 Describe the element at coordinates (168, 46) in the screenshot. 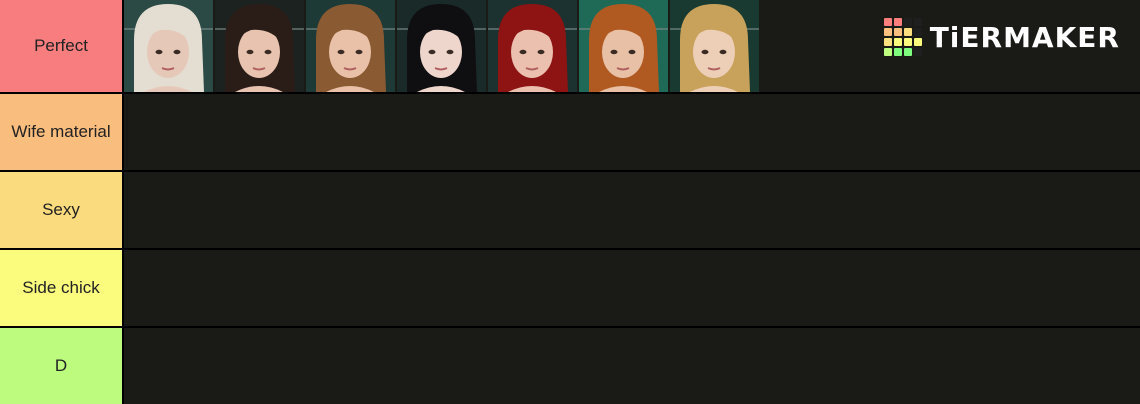

I see `platinum-blonde-character-thumbnail` at that location.